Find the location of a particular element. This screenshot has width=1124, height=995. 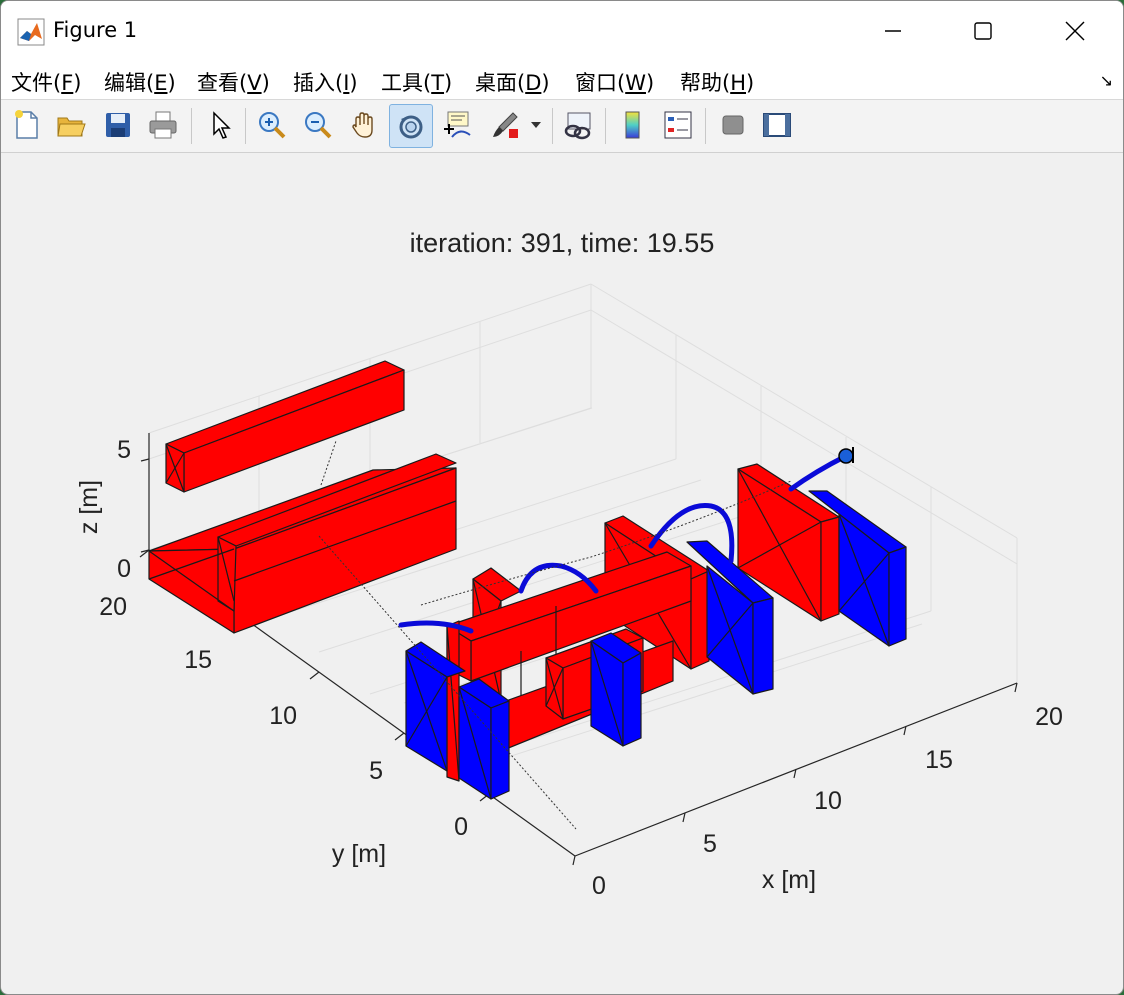

close-icon is located at coordinates (1075, 31).